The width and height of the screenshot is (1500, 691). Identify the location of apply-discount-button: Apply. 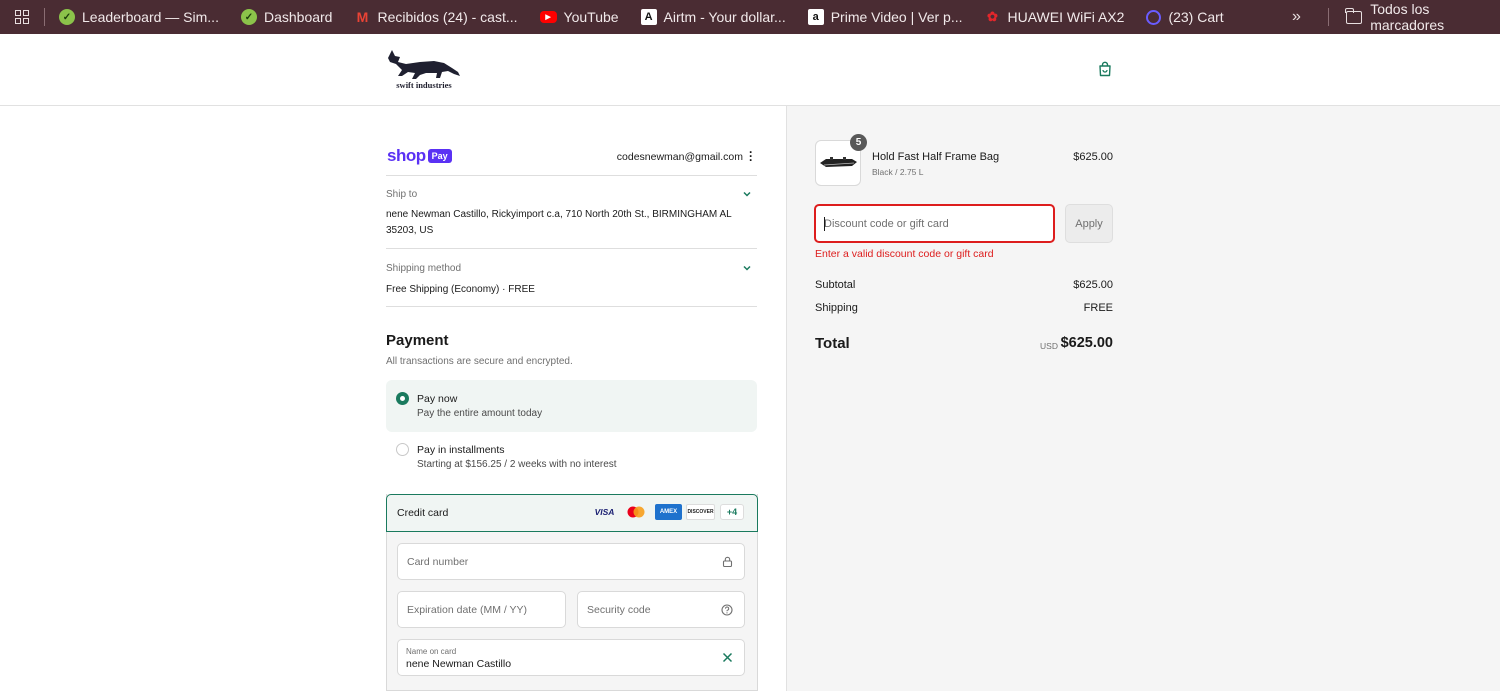
(1089, 223).